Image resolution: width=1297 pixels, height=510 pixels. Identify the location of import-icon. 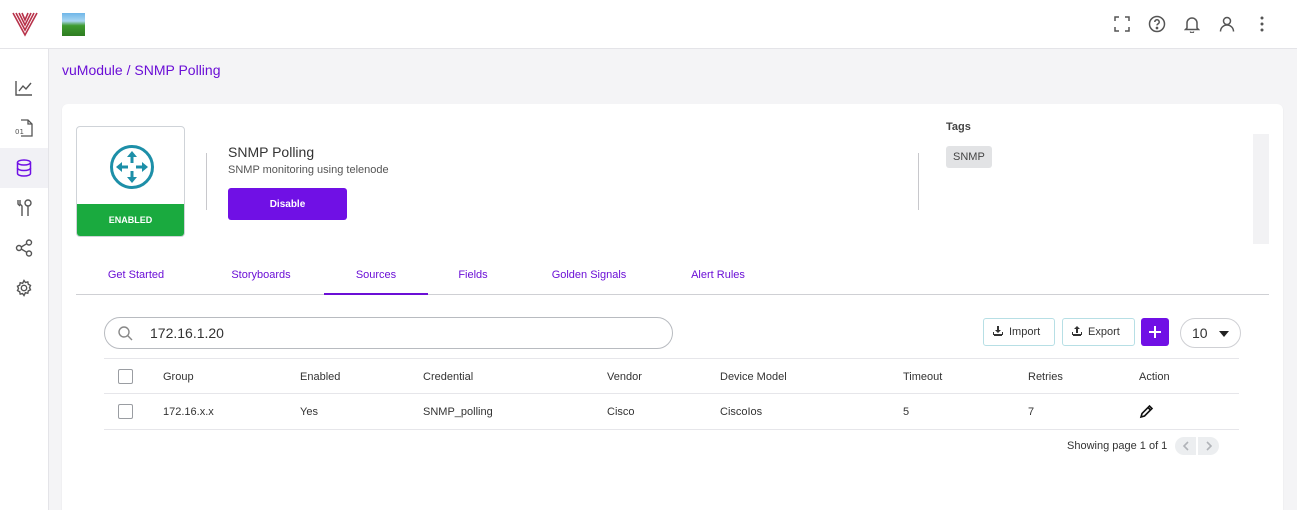
(998, 332).